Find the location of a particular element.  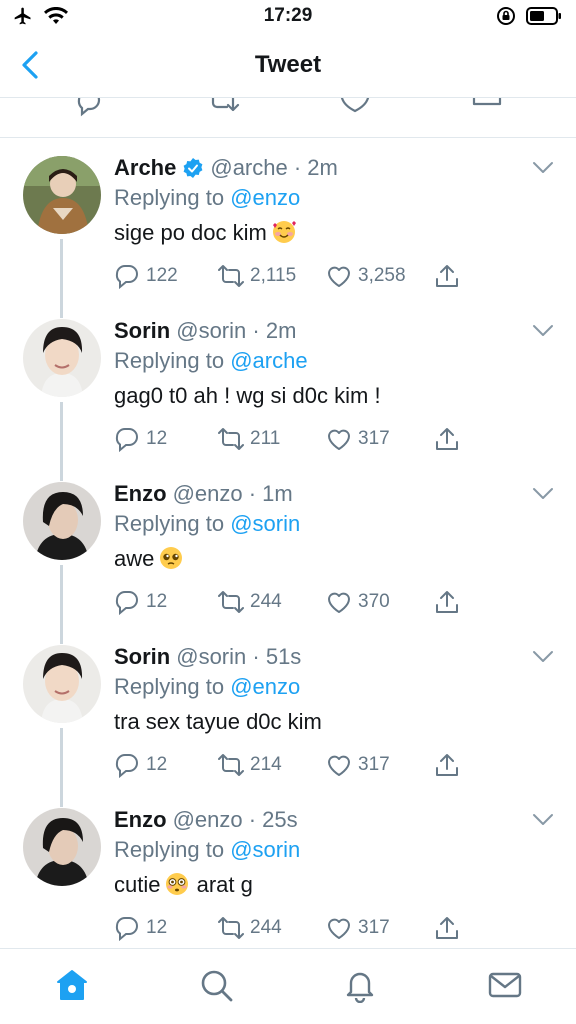

tweet-header: Enzo @enzo · 25s is located at coordinates (206, 820).